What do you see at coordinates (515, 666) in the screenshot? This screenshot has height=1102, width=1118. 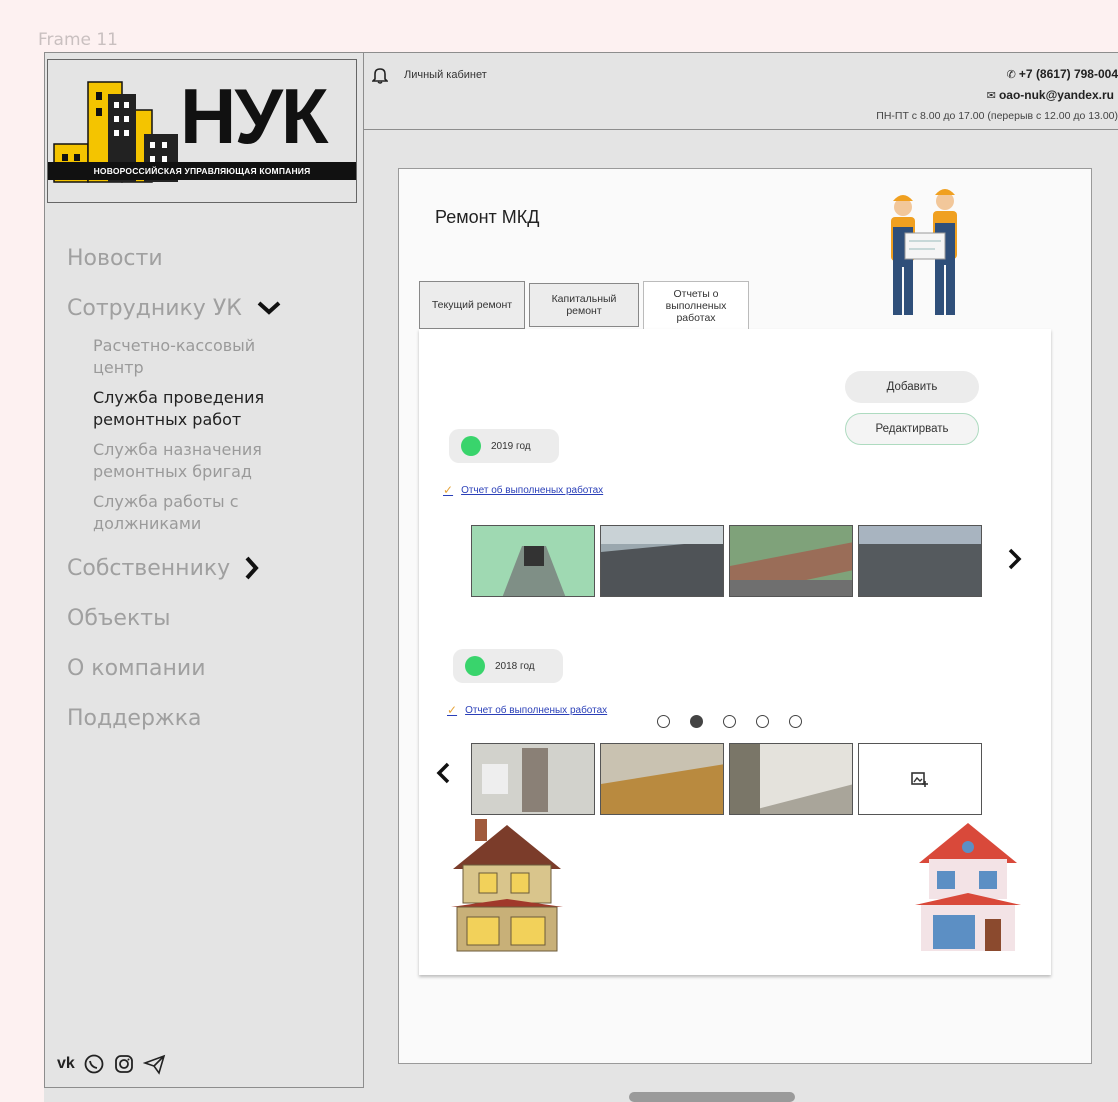 I see `year-label: 2018 год` at bounding box center [515, 666].